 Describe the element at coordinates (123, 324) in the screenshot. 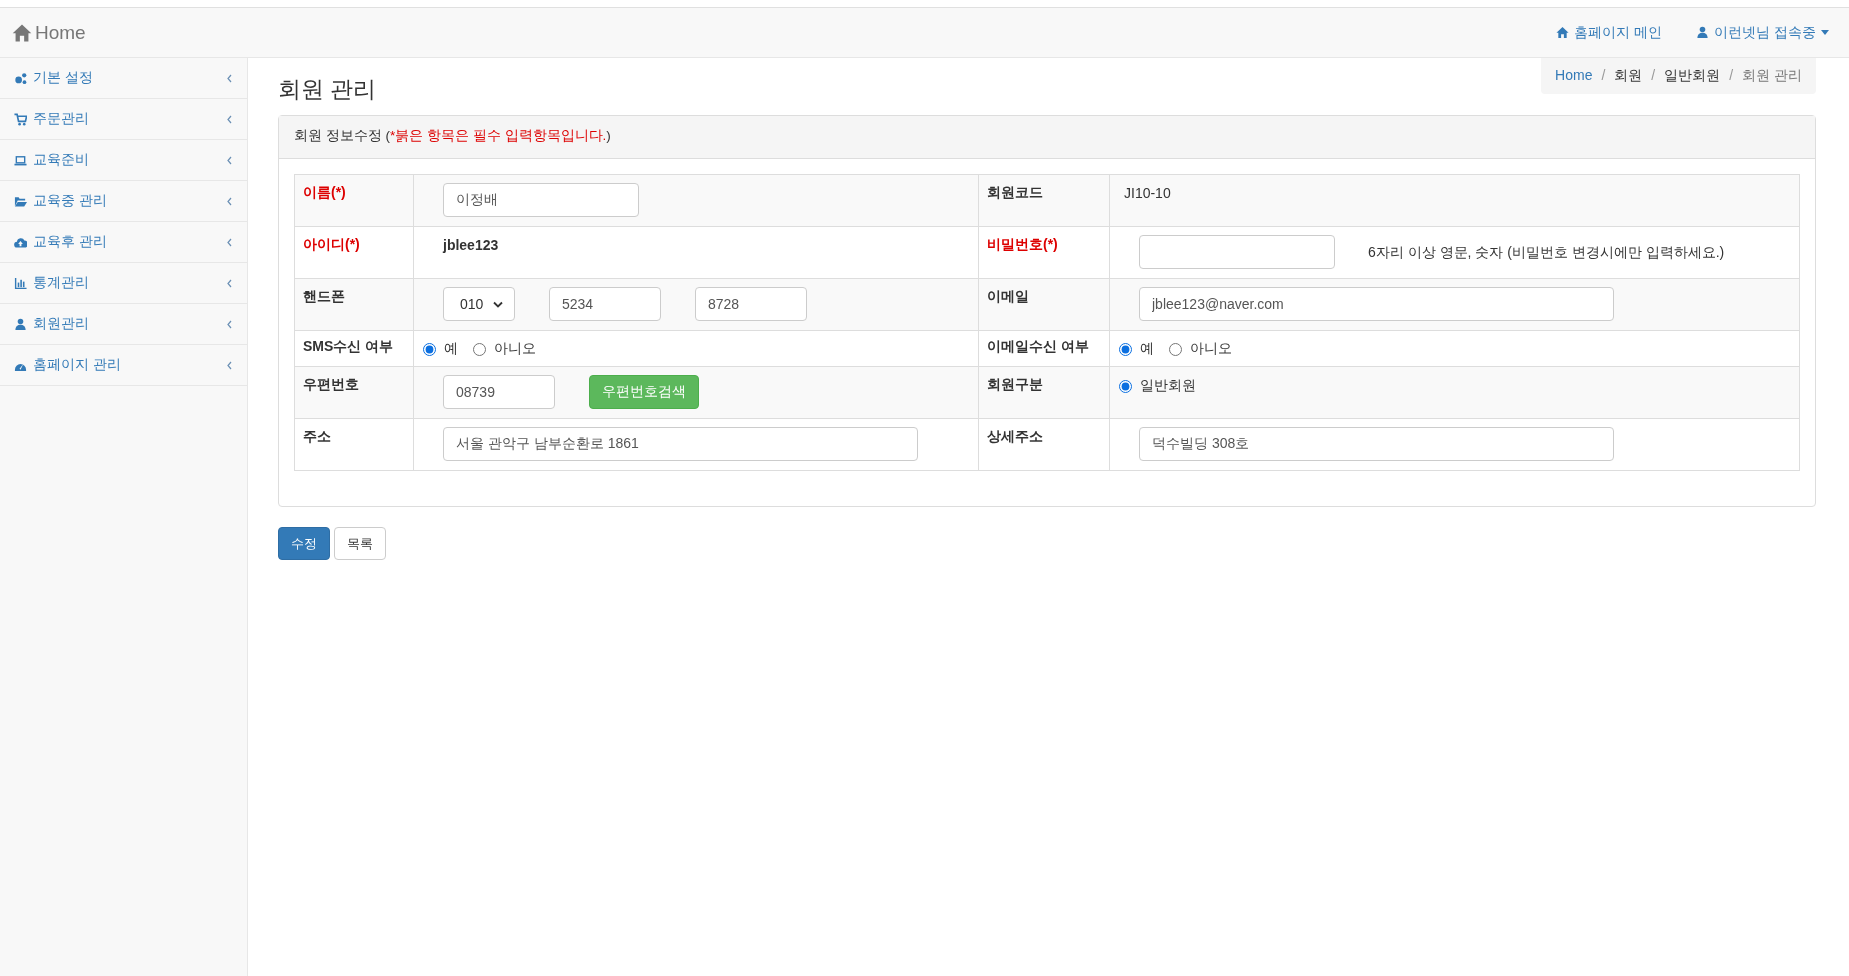

I see `sidebar-item: 회원관리` at that location.